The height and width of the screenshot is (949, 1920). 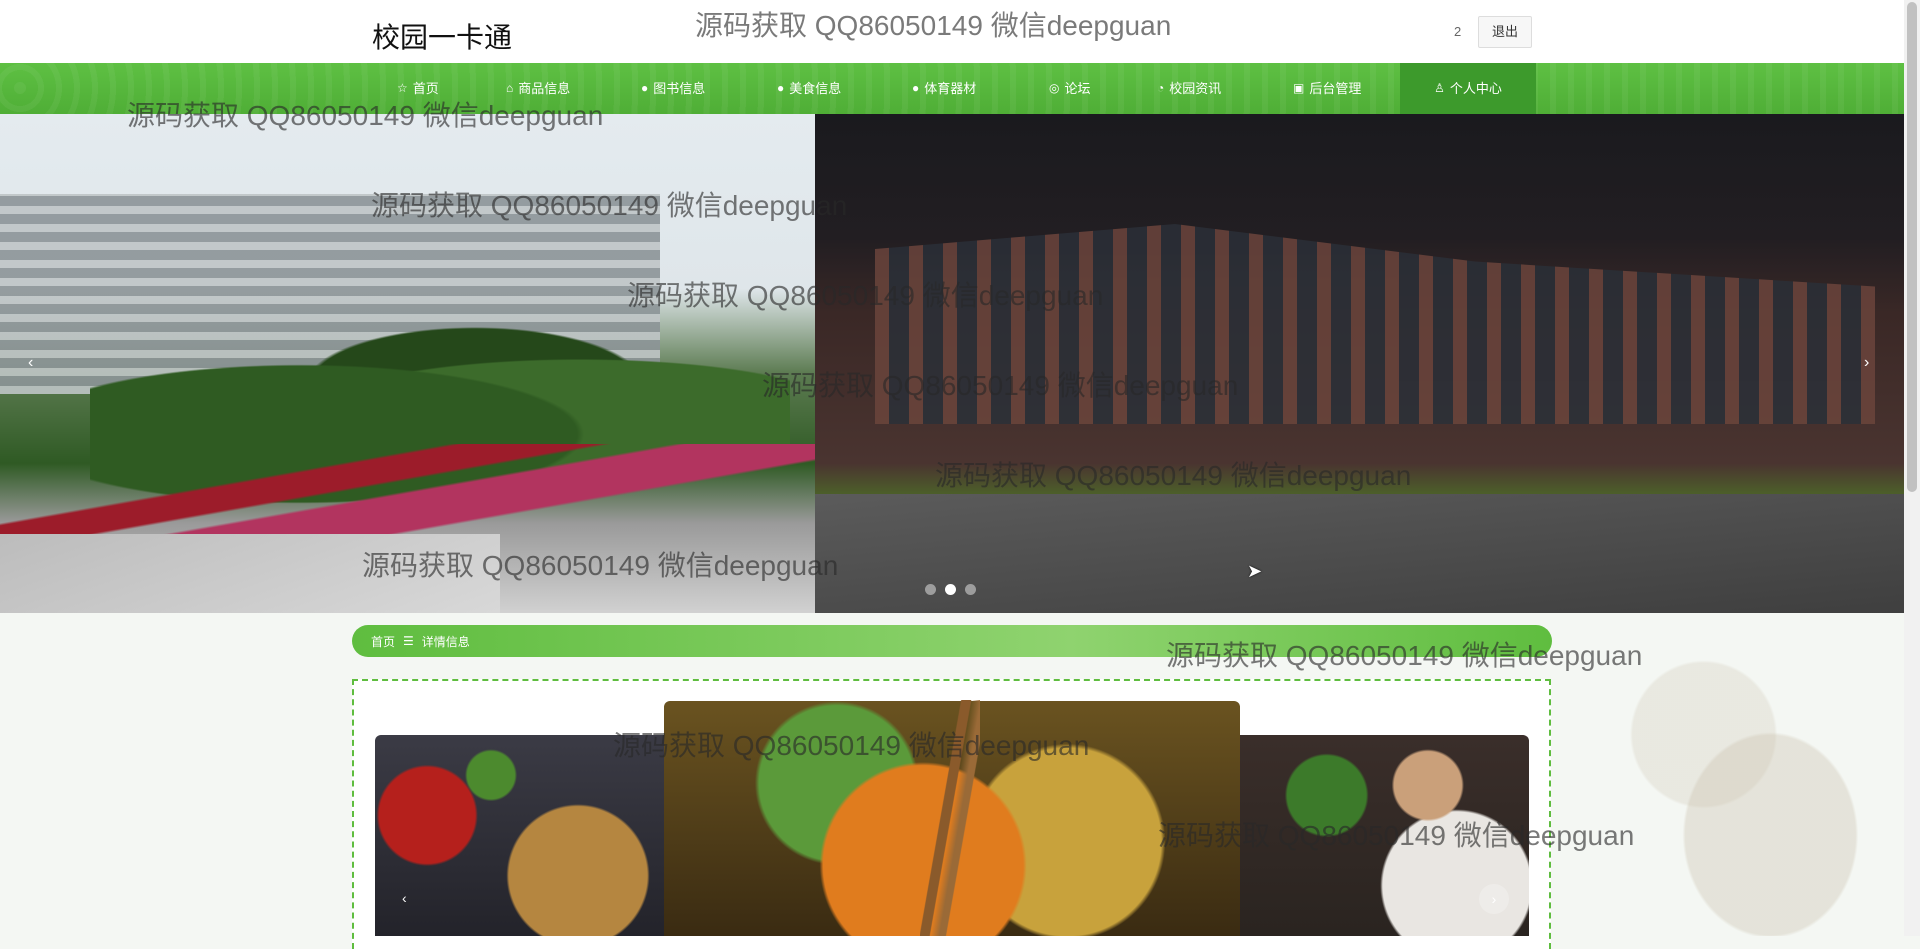 What do you see at coordinates (402, 88) in the screenshot?
I see `star-icon: ☆` at bounding box center [402, 88].